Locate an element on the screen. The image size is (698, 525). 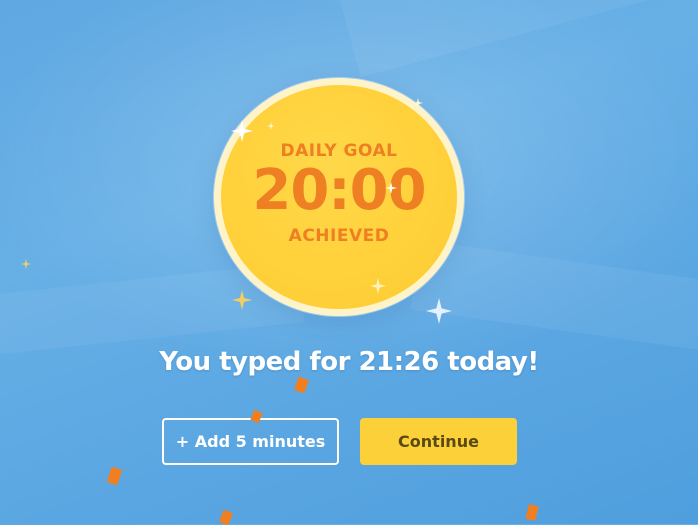
typed-time-message: You typed for 21:26 today! is located at coordinates (349, 362).